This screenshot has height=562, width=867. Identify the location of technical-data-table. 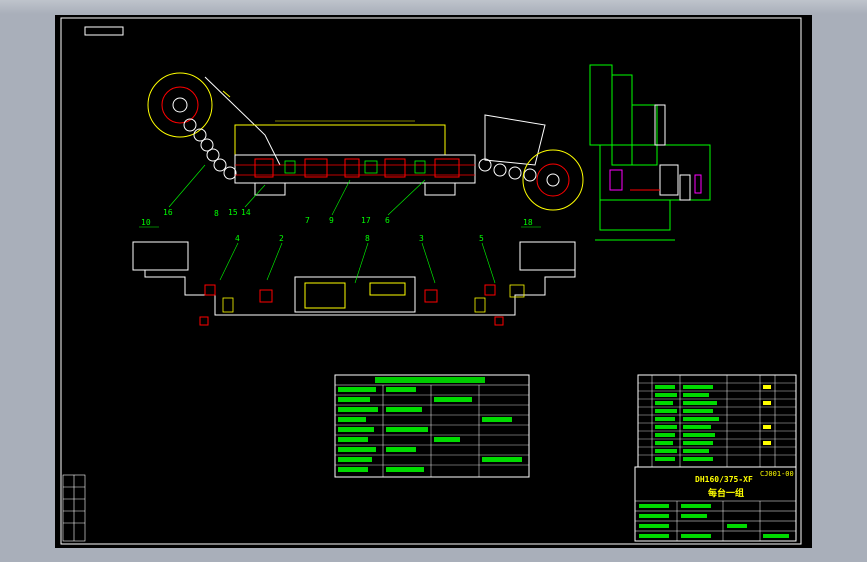
(432, 426).